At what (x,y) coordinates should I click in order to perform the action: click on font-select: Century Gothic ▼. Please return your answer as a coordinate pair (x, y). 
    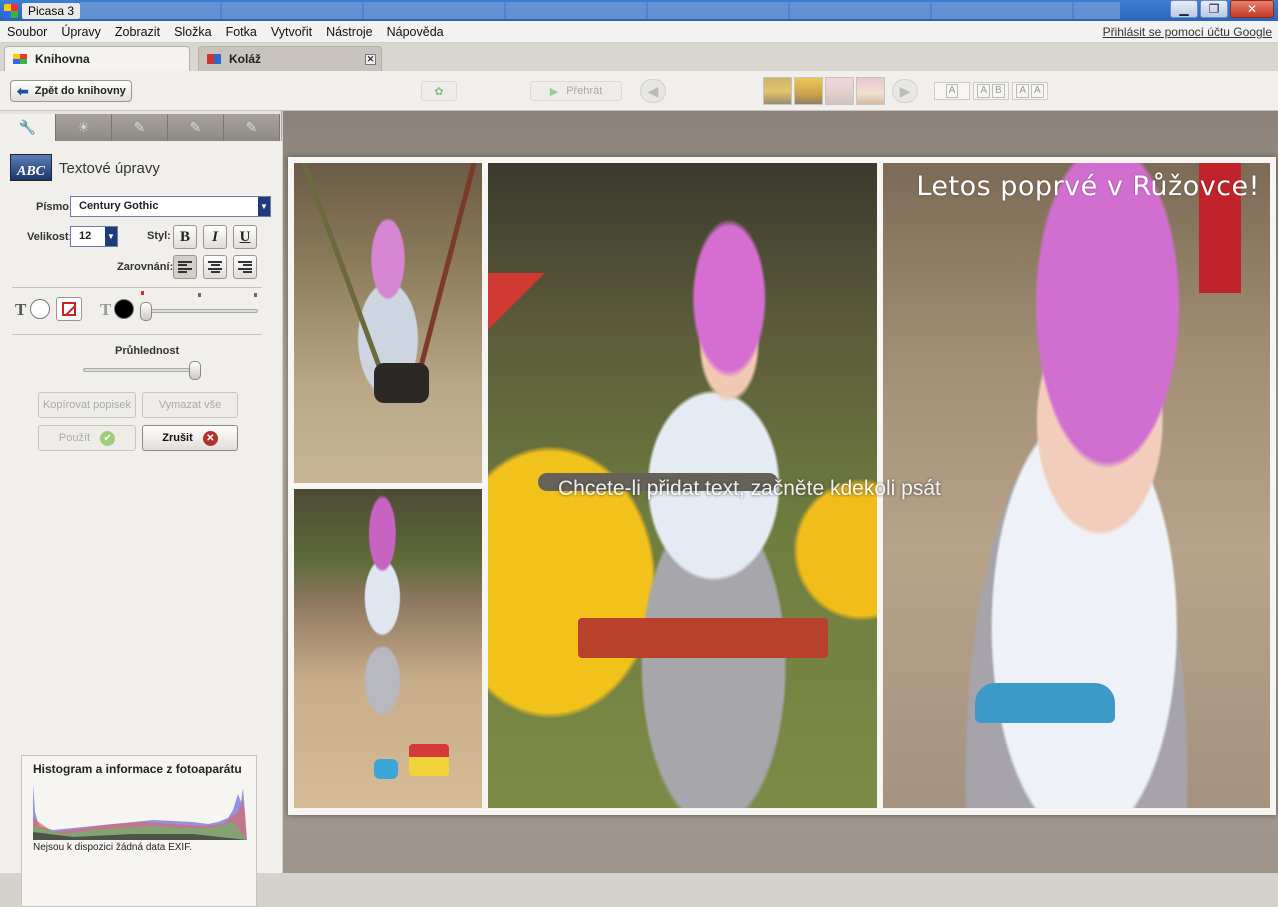
    Looking at the image, I should click on (170, 206).